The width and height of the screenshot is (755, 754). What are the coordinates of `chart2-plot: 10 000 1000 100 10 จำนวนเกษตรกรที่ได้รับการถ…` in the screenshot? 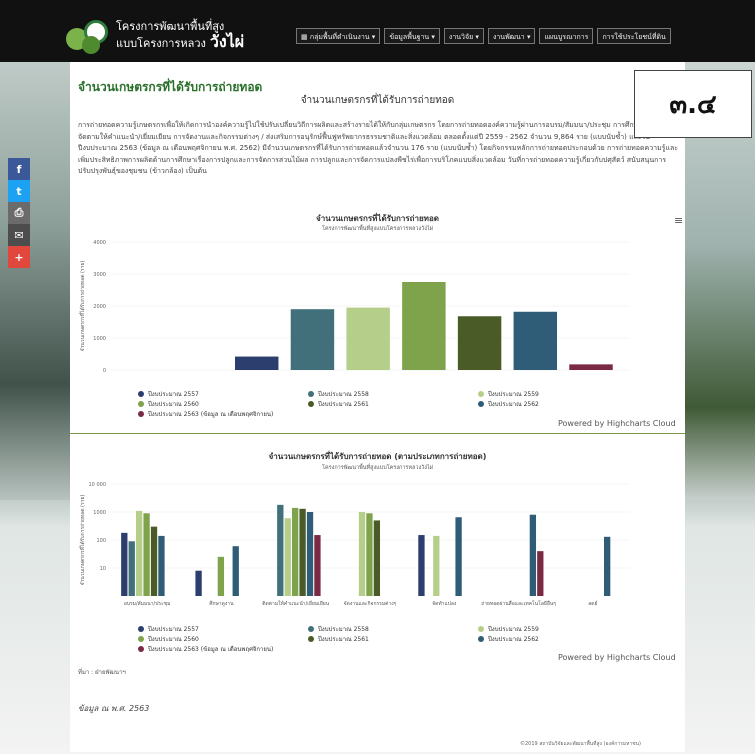 It's located at (354, 544).